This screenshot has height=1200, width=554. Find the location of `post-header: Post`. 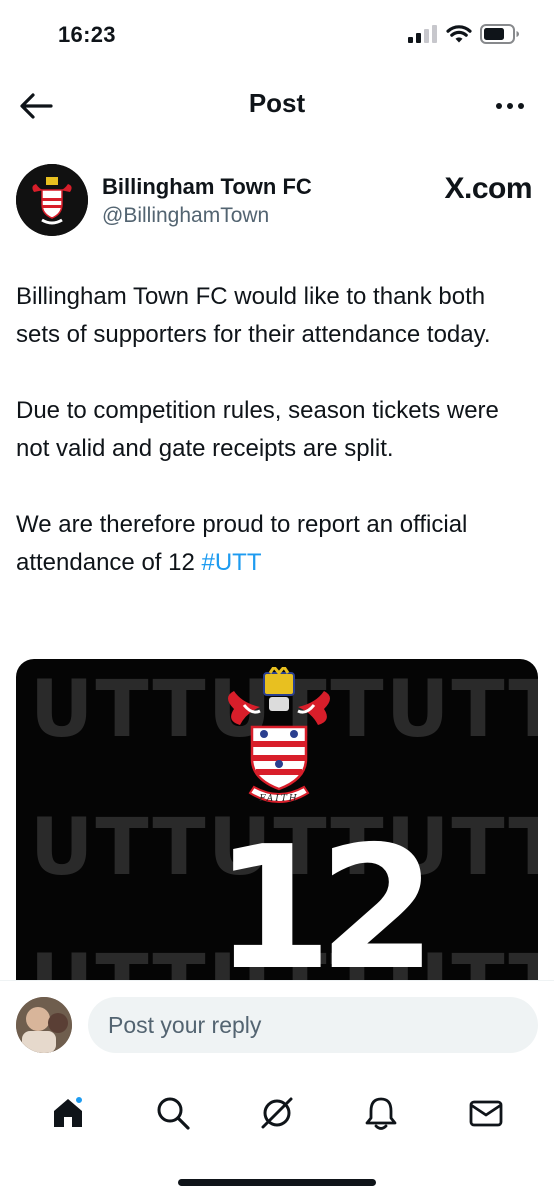

post-header: Post is located at coordinates (277, 106).